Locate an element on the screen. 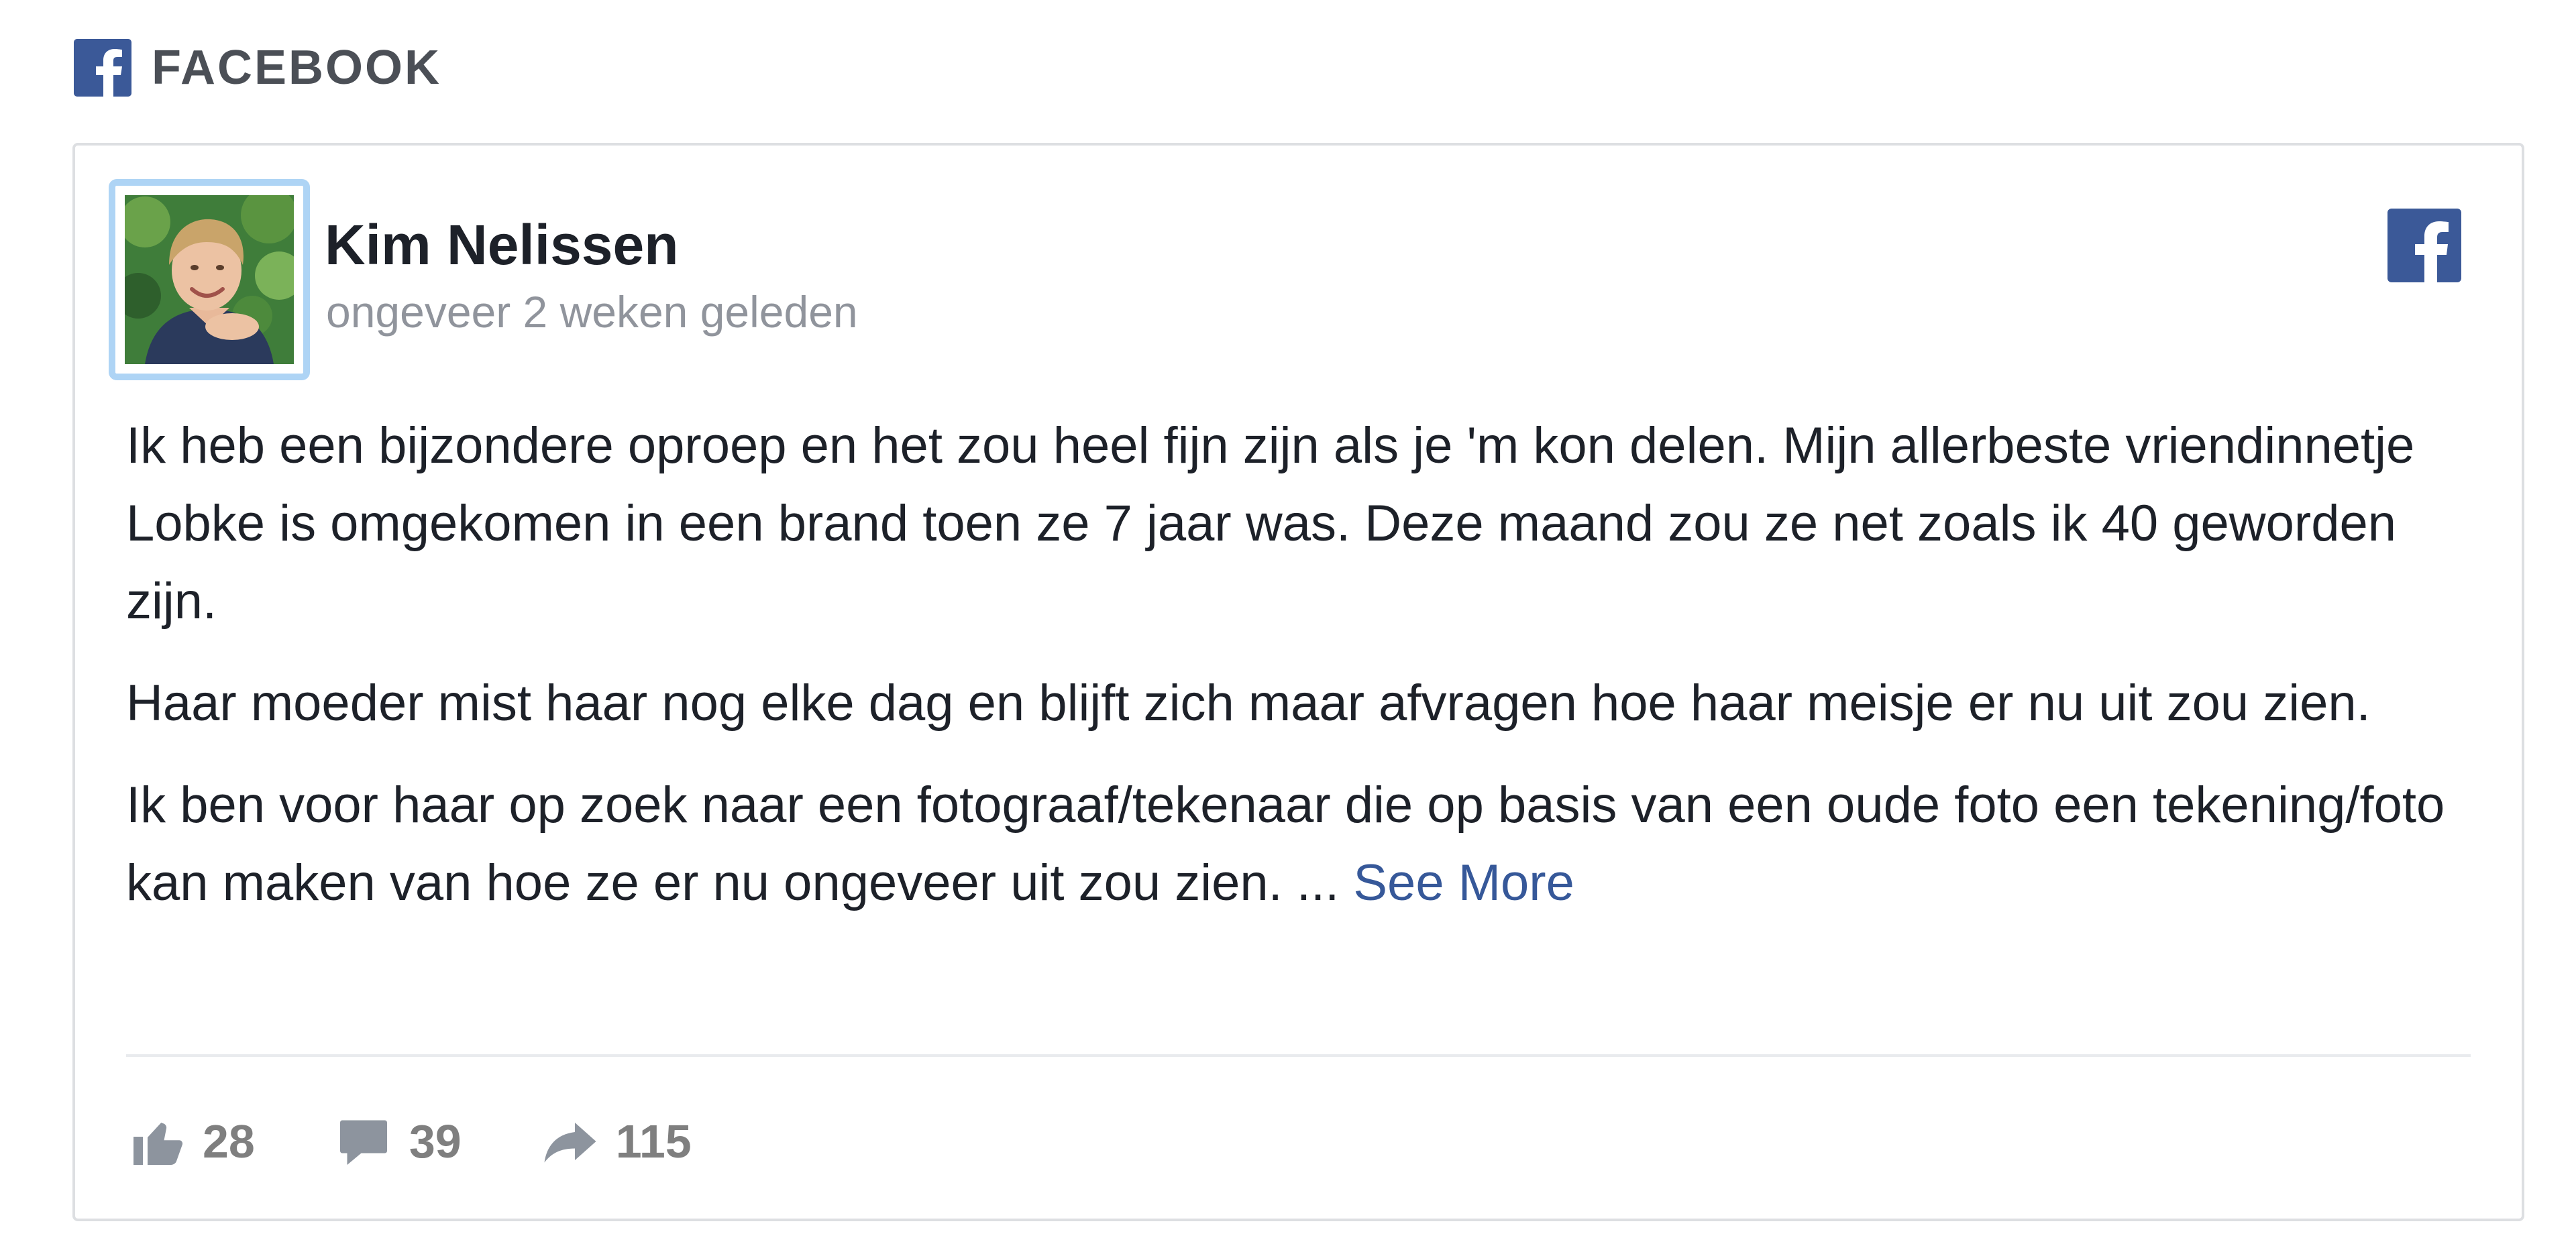 Image resolution: width=2576 pixels, height=1240 pixels. comment-stat: 39 is located at coordinates (398, 1142).